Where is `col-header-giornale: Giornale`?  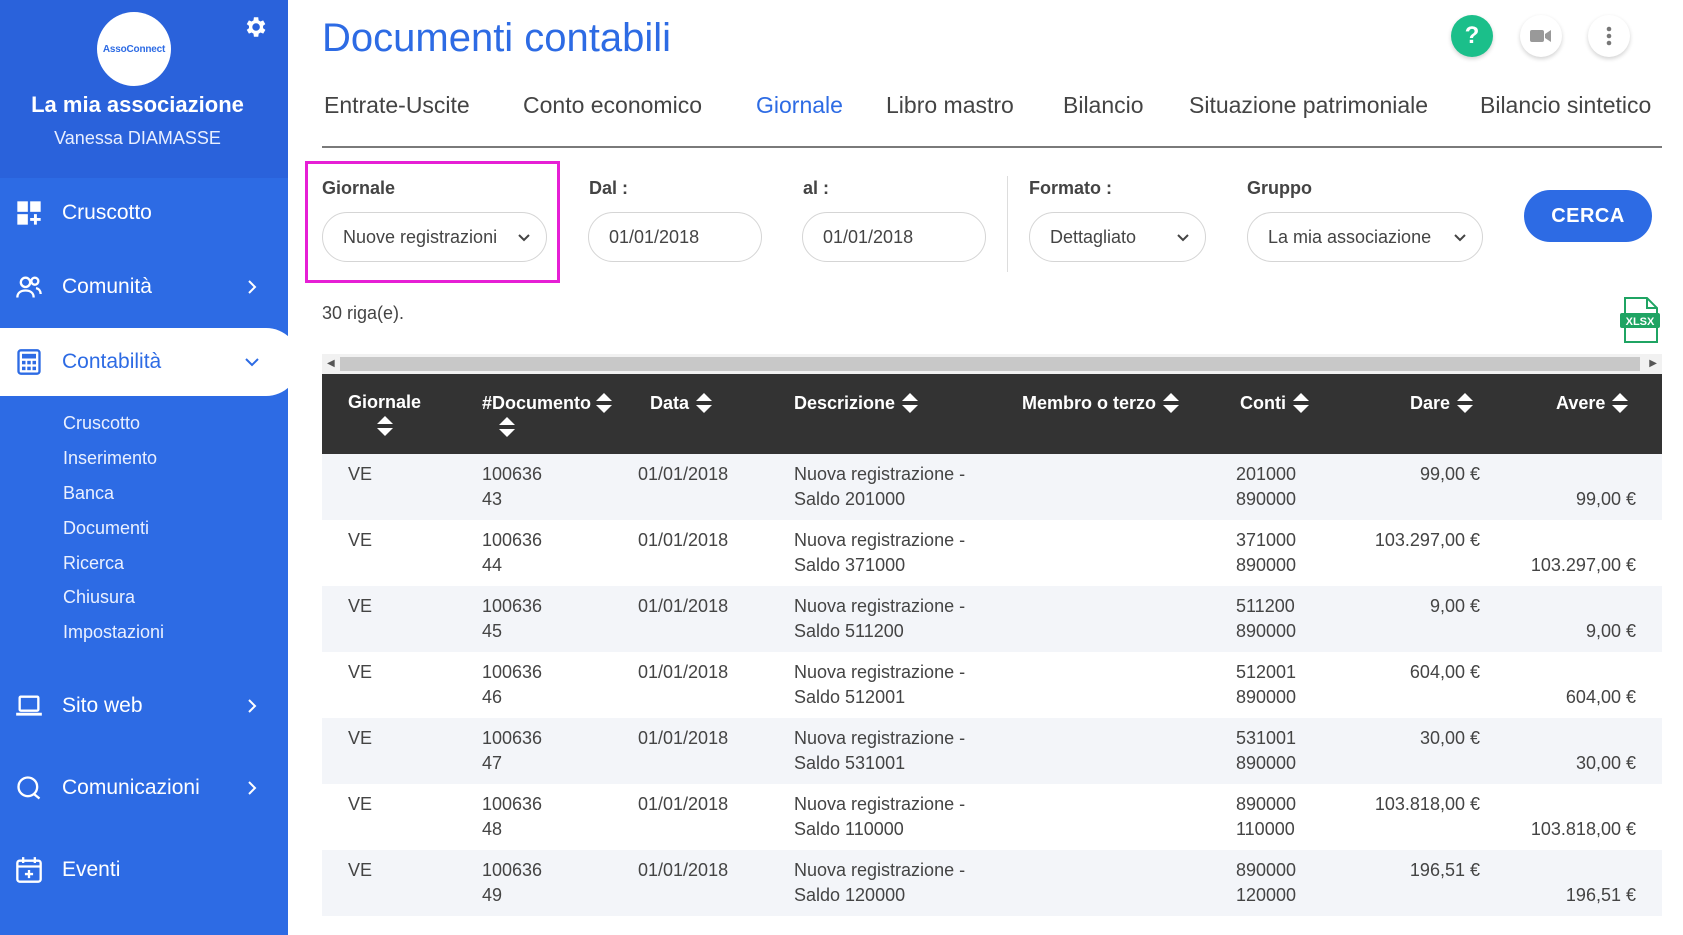
col-header-giornale: Giornale is located at coordinates (384, 414).